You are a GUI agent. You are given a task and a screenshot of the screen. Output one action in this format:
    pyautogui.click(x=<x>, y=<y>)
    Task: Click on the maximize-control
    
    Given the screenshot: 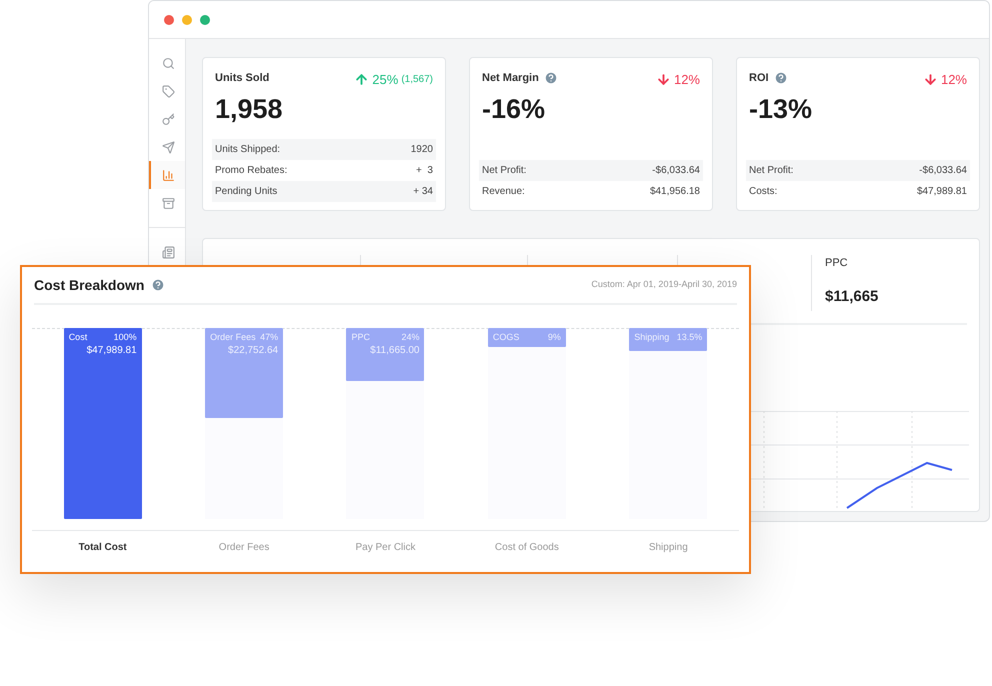 What is the action you would take?
    pyautogui.click(x=205, y=19)
    